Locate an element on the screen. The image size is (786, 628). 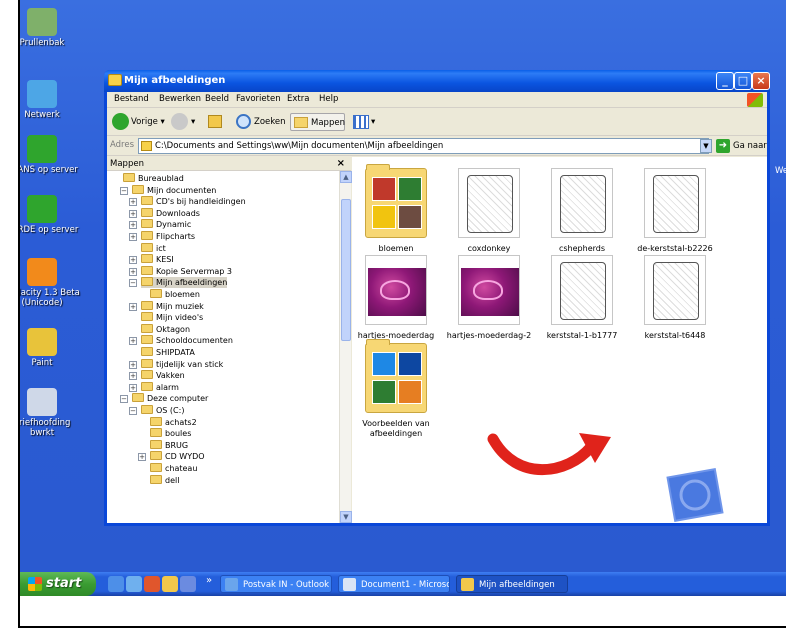
scroll-thumb is located at coordinates (346, 270).